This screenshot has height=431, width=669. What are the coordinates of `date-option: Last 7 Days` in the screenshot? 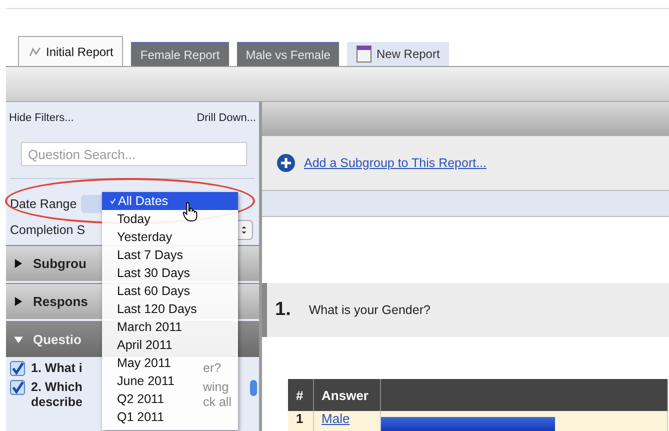 It's located at (144, 255).